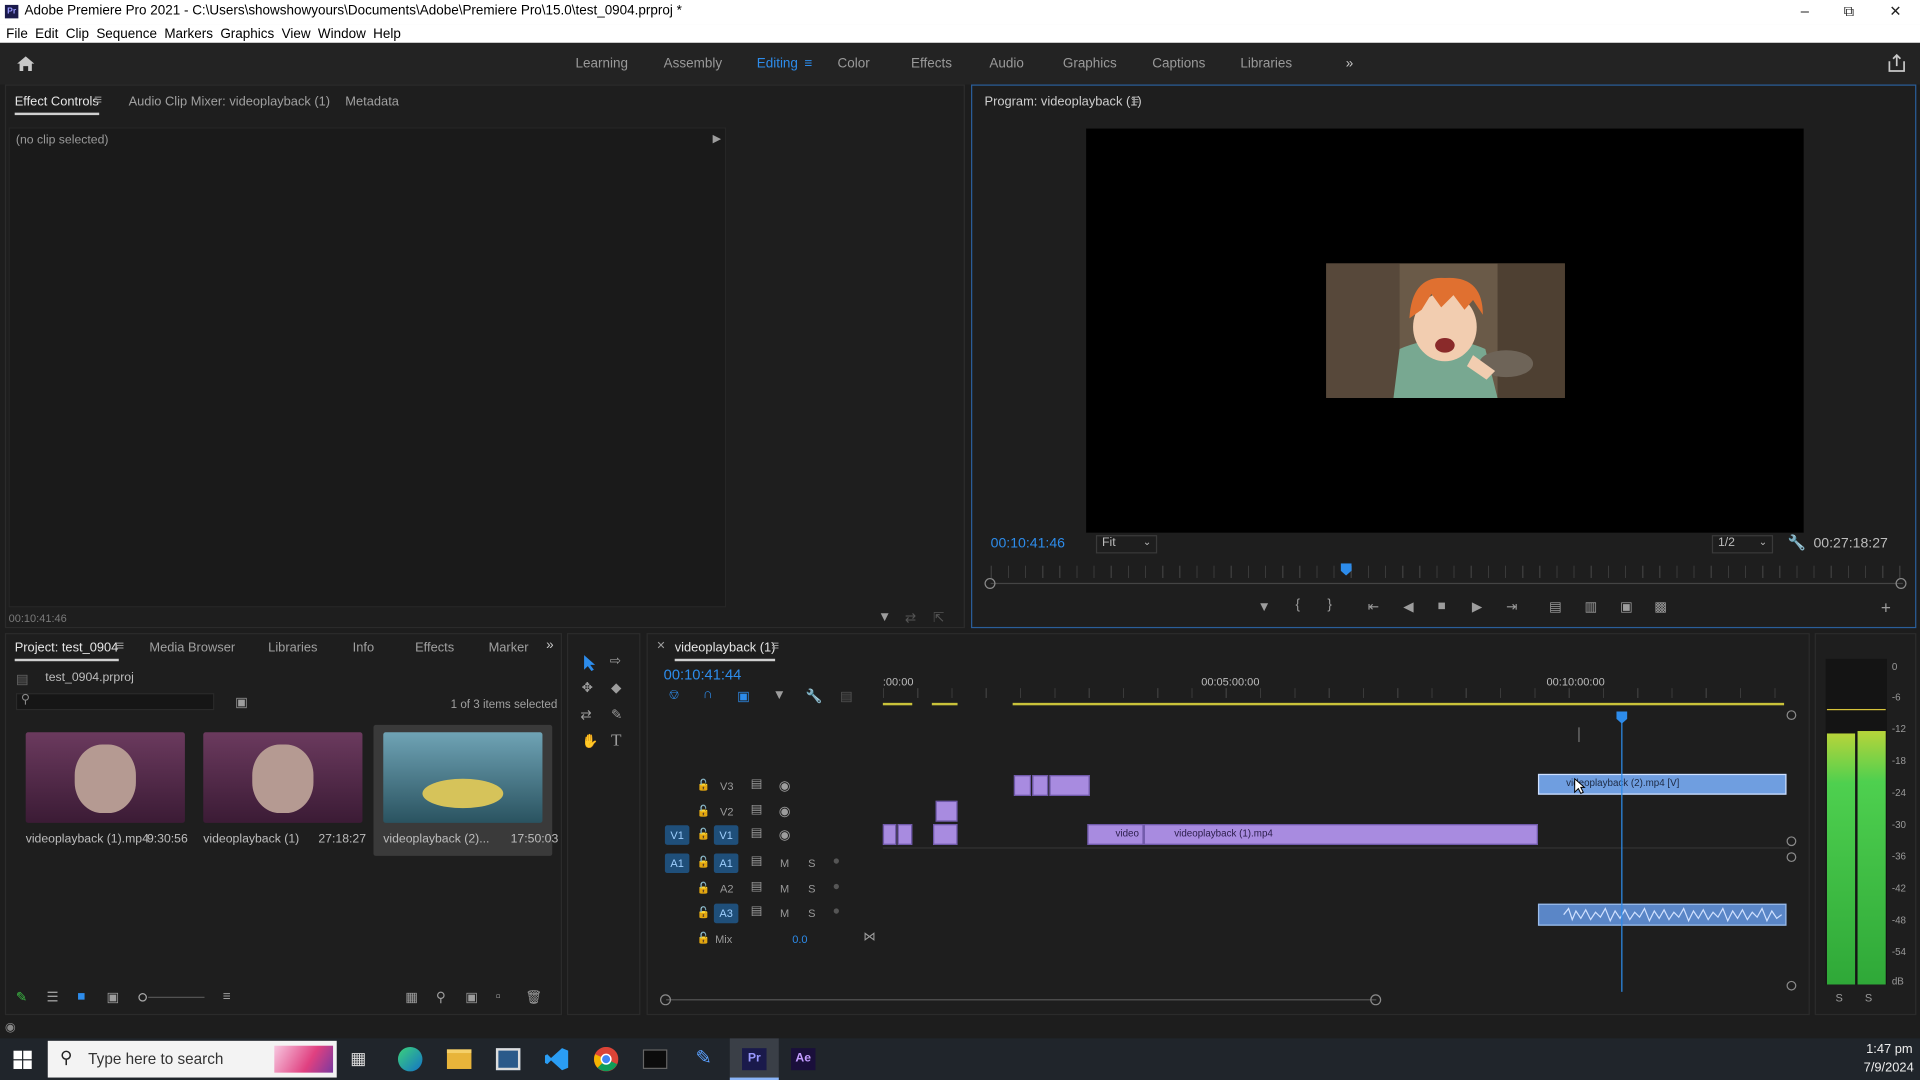  What do you see at coordinates (1791, 985) in the screenshot?
I see `a-scroll-handle` at bounding box center [1791, 985].